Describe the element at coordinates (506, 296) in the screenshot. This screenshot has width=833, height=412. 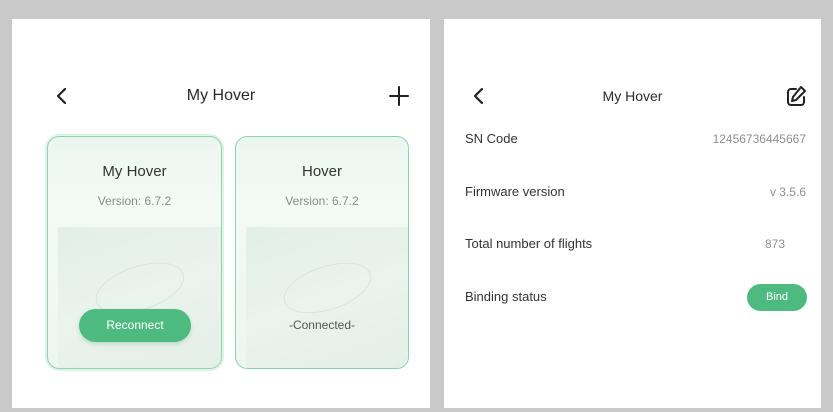
I see `binding-label: Binding status` at that location.